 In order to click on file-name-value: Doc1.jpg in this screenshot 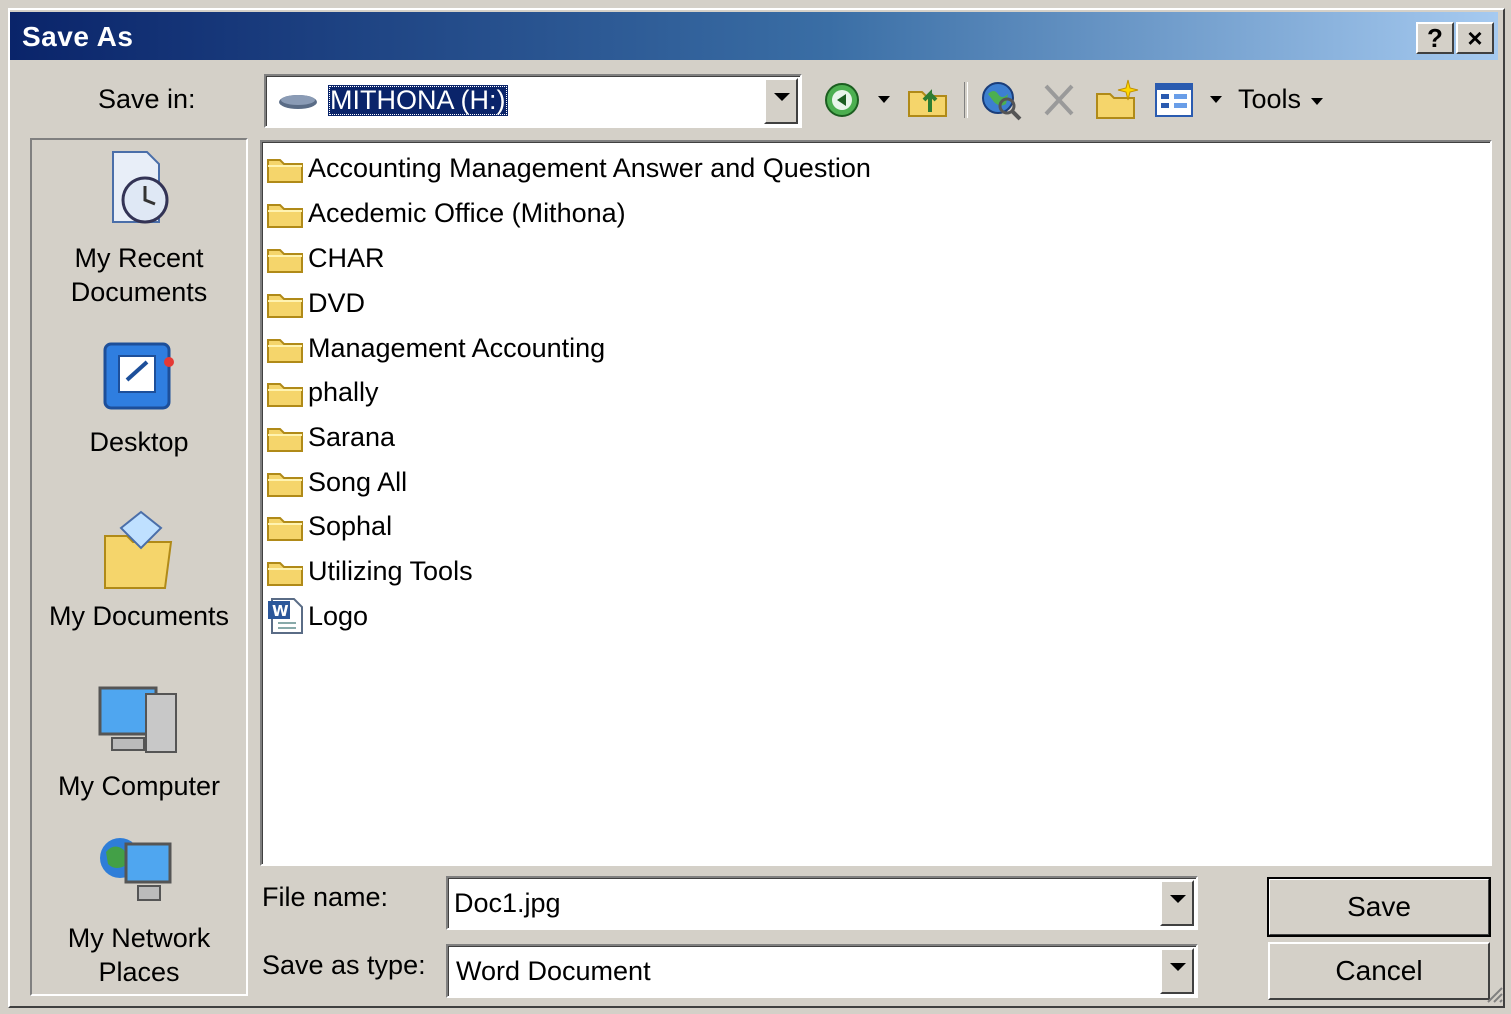, I will do `click(507, 903)`.